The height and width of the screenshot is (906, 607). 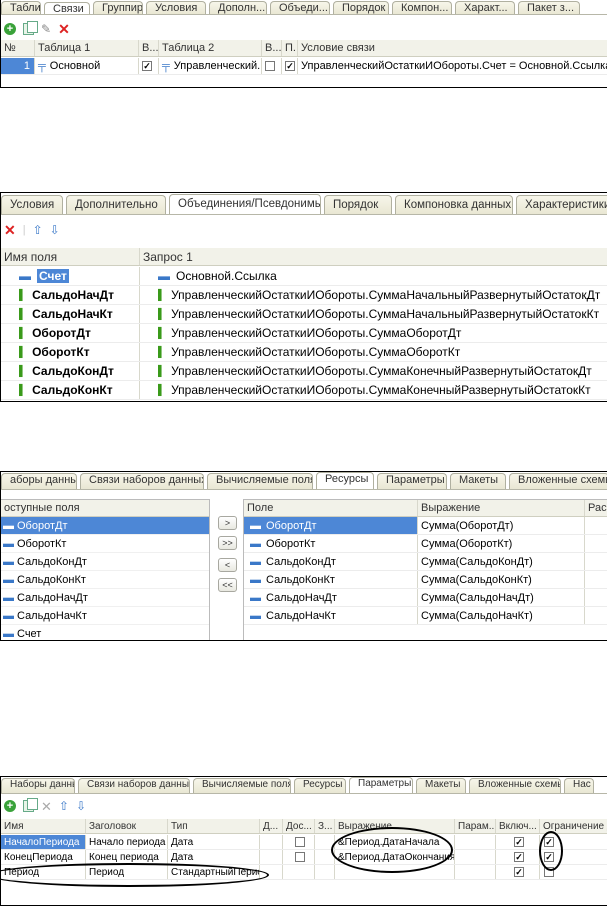 I want to click on move-right-button: >, so click(x=227, y=523).